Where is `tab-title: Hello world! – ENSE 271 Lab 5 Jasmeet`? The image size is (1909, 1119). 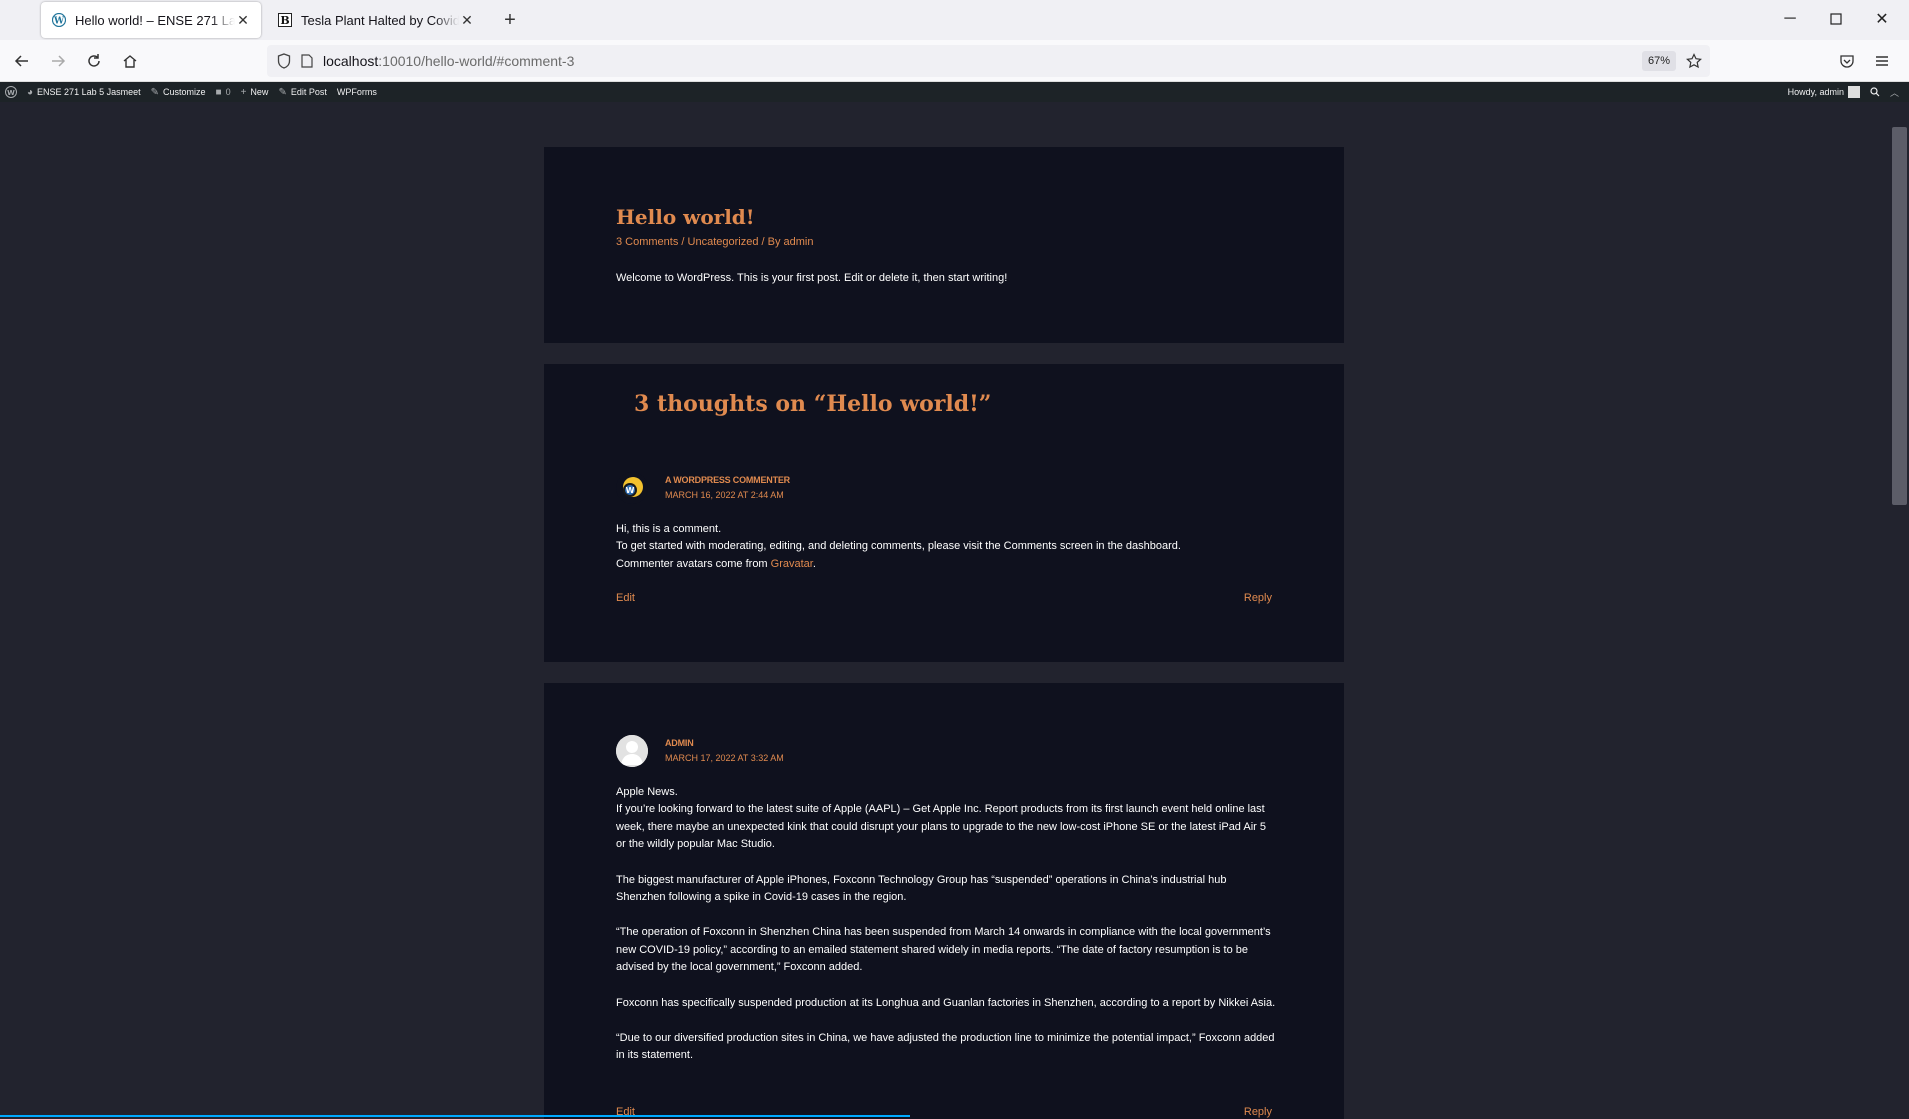 tab-title: Hello world! – ENSE 271 Lab 5 Jasmeet is located at coordinates (155, 20).